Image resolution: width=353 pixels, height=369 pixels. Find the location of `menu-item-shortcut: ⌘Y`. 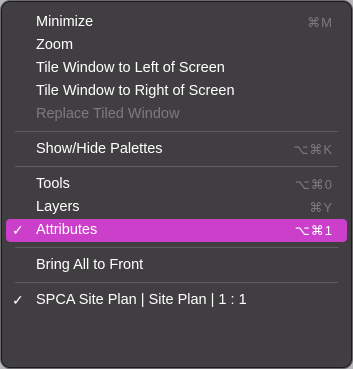

menu-item-shortcut: ⌘Y is located at coordinates (321, 207).